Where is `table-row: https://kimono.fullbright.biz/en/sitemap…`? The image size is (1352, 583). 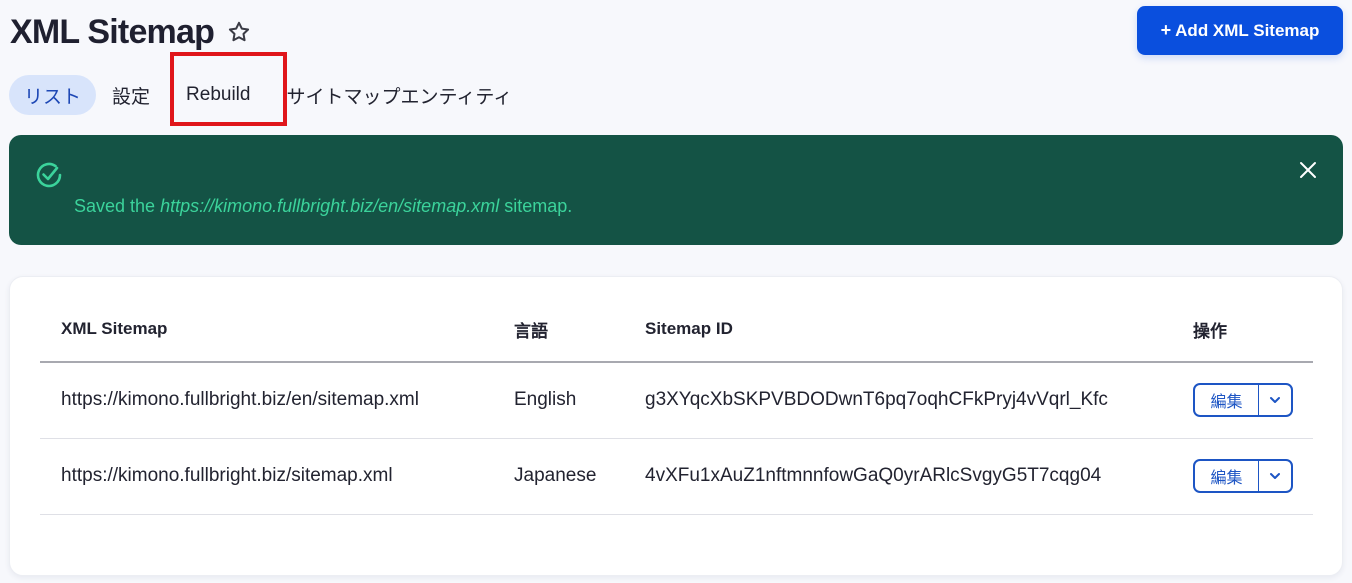 table-row: https://kimono.fullbright.biz/en/sitemap… is located at coordinates (676, 400).